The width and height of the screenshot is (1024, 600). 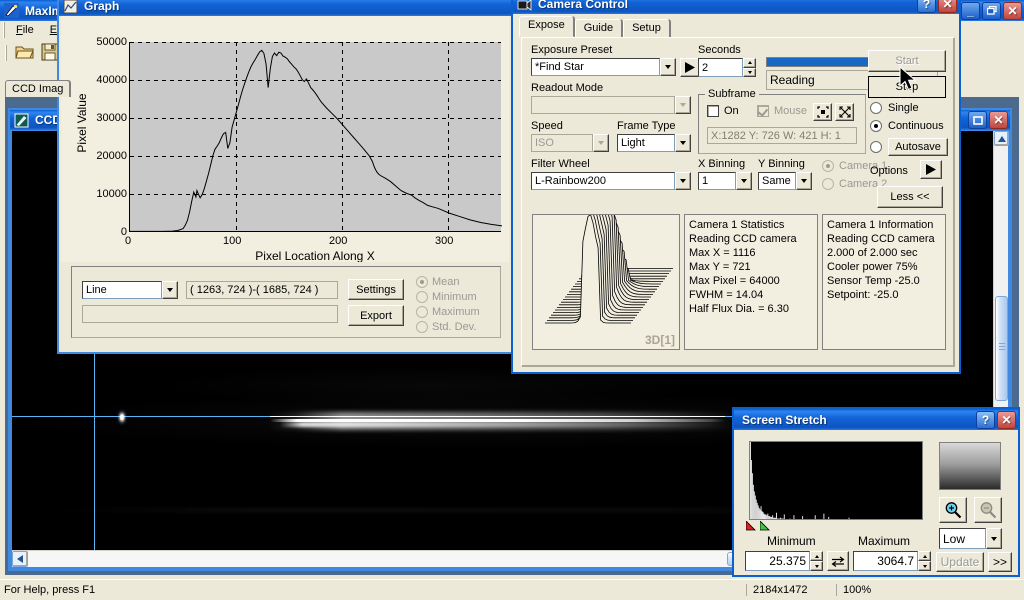 I want to click on autosave-button: Autosave, so click(x=918, y=147).